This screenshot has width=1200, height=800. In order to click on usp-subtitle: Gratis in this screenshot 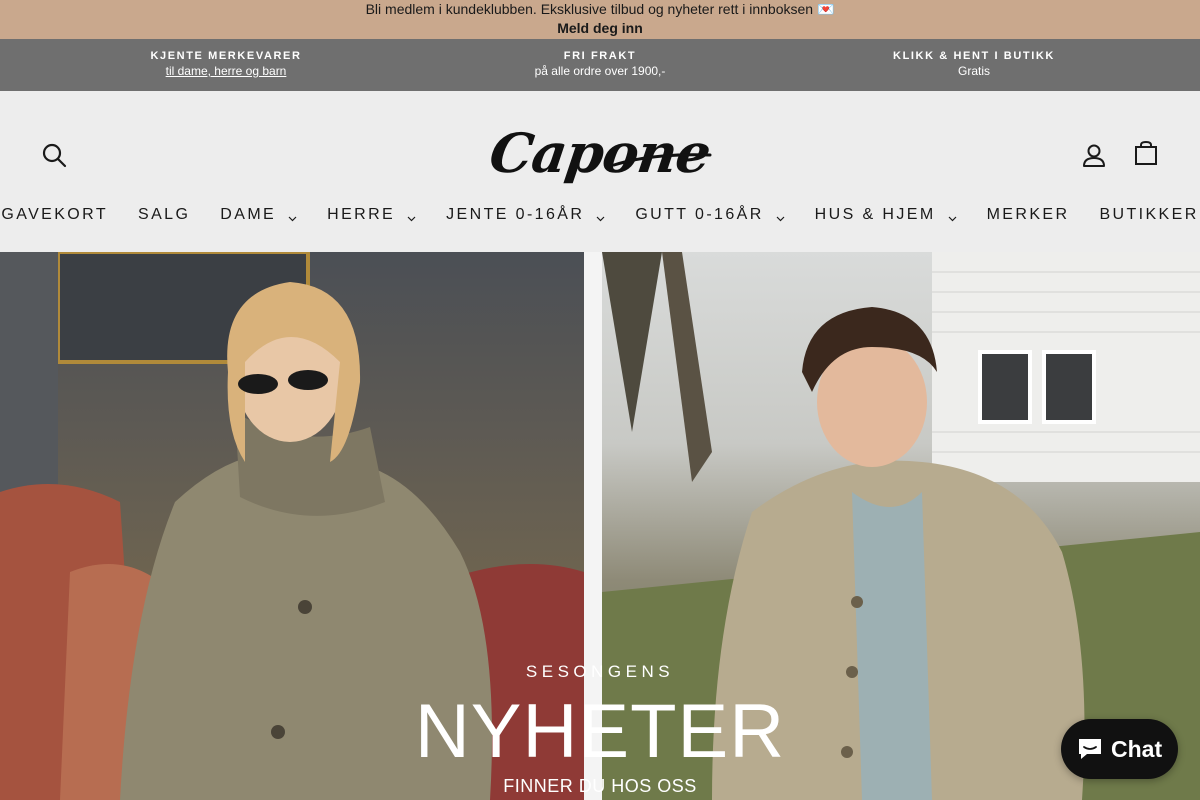, I will do `click(973, 71)`.